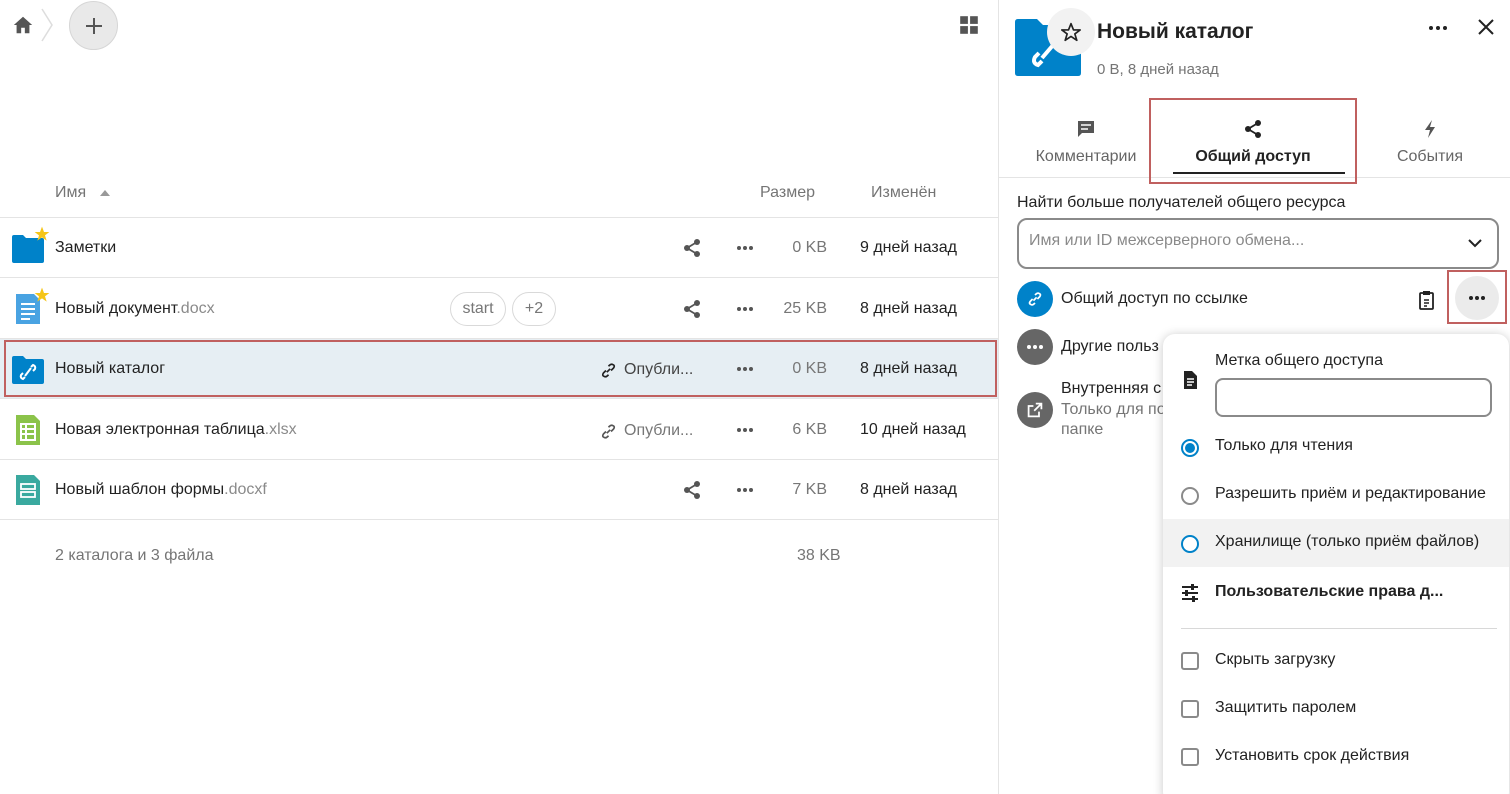 The width and height of the screenshot is (1510, 794). I want to click on share-label-title: Метка общего доступа, so click(1299, 360).